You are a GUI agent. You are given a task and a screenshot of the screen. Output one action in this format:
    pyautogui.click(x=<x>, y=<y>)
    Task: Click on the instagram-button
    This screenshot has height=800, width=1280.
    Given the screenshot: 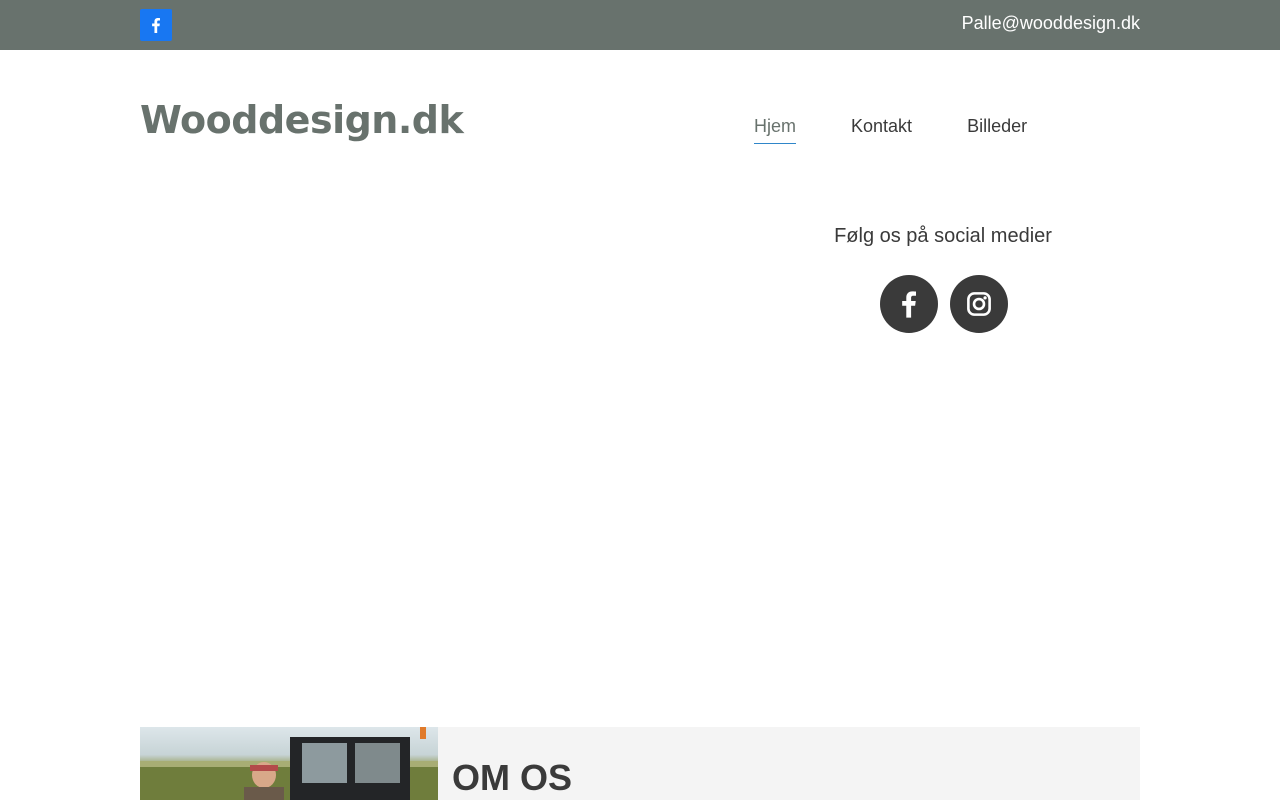 What is the action you would take?
    pyautogui.click(x=979, y=304)
    